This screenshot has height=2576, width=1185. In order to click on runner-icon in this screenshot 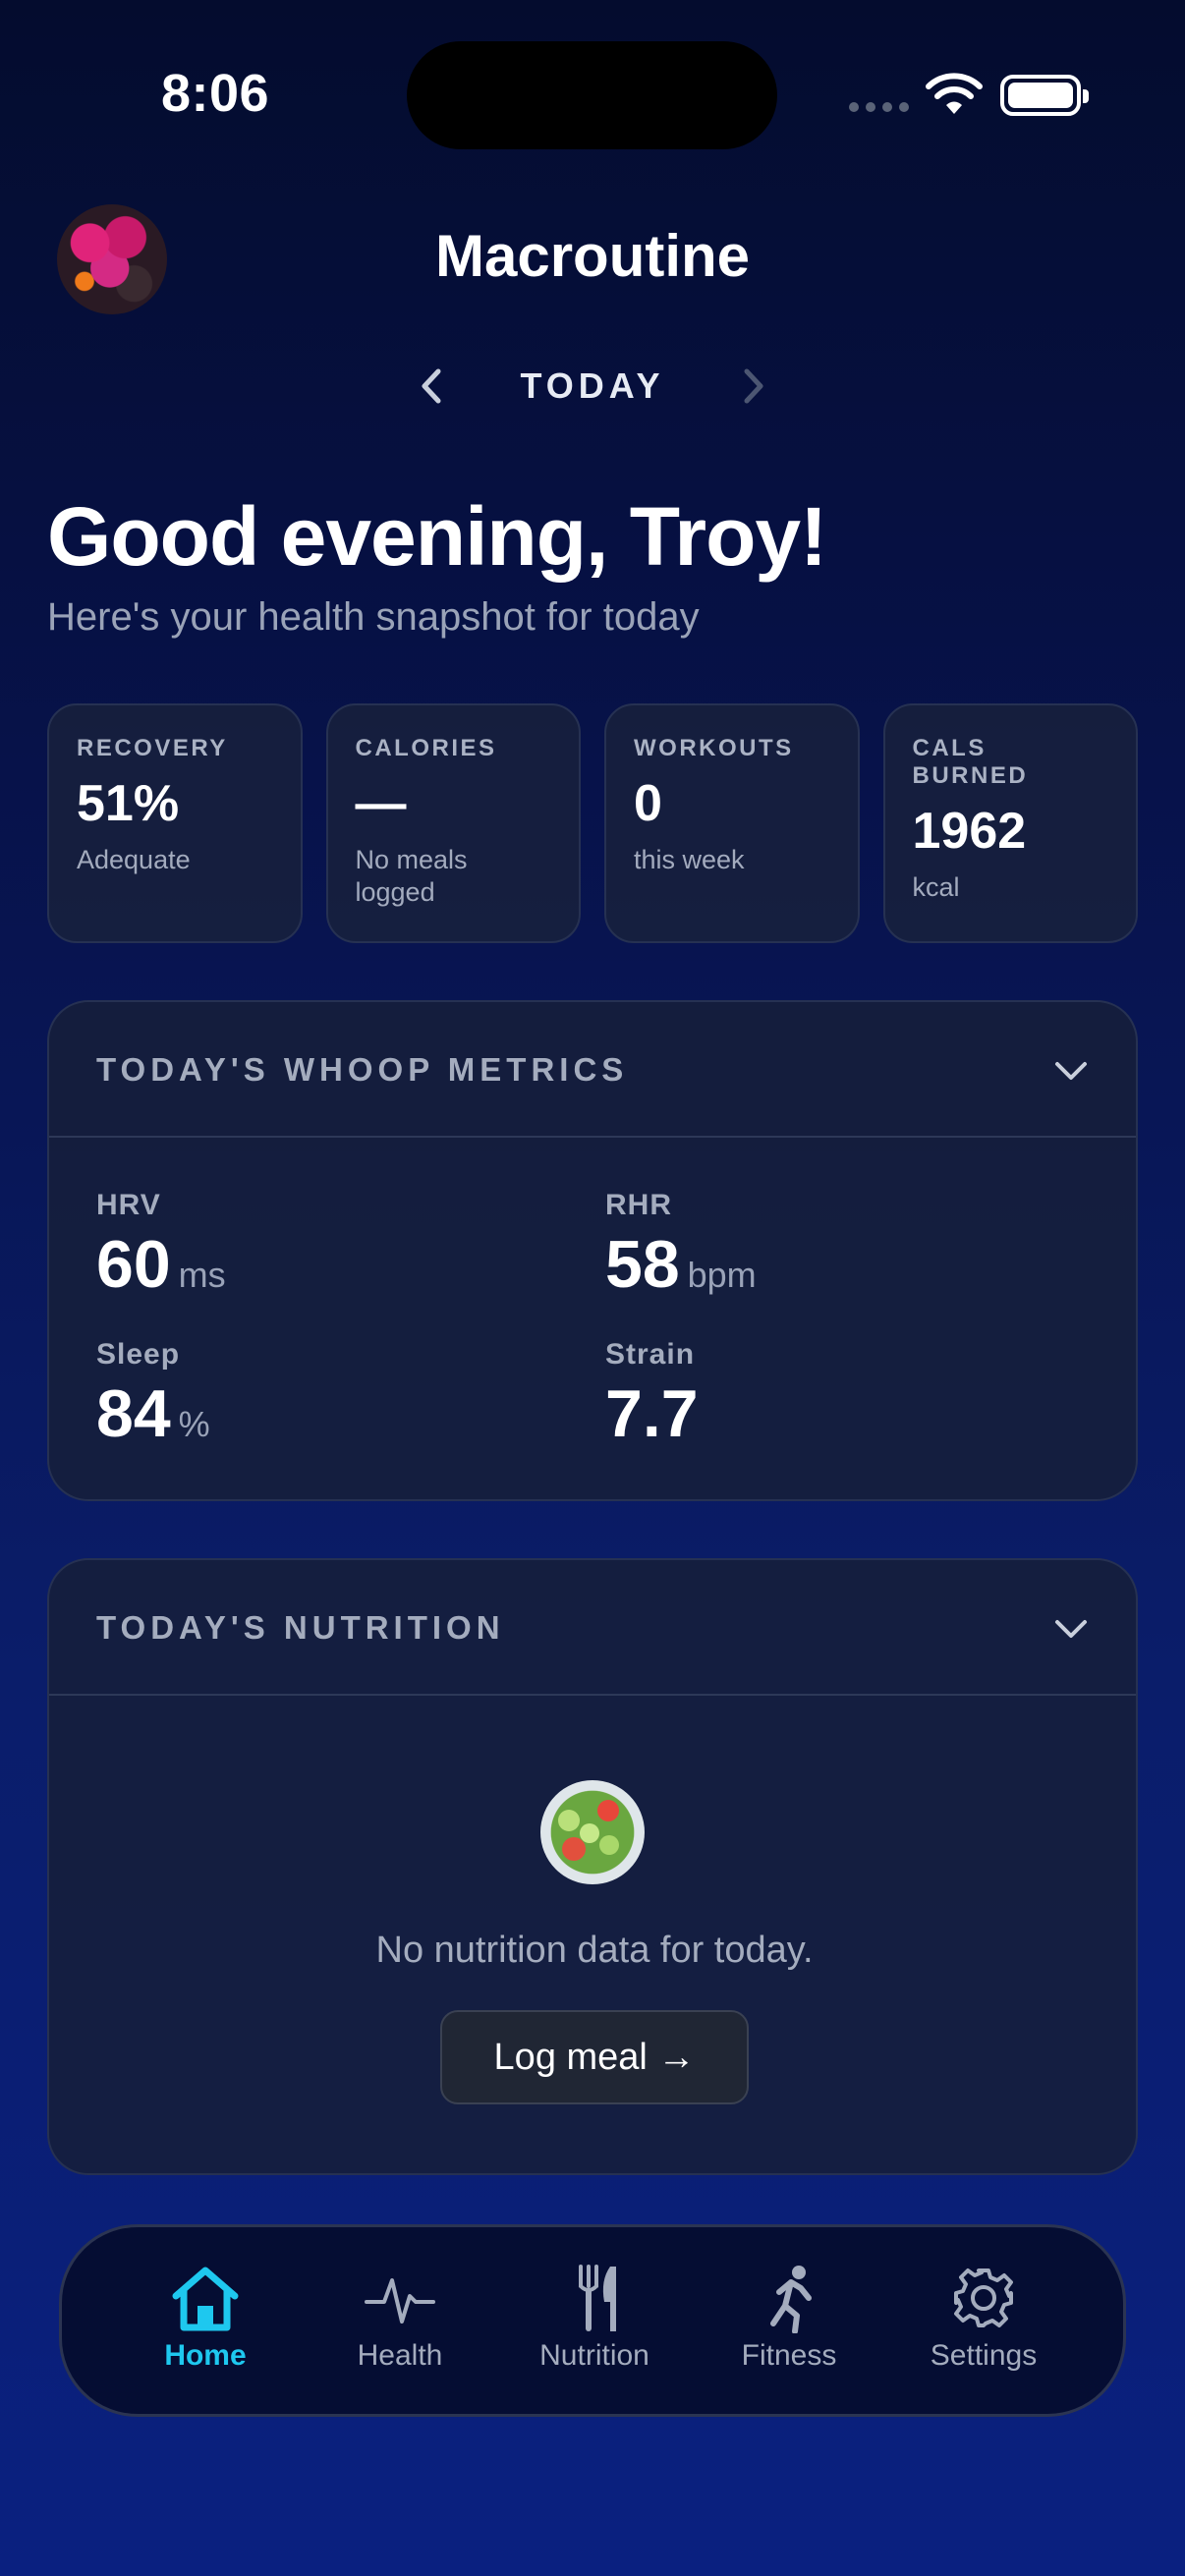, I will do `click(791, 2299)`.